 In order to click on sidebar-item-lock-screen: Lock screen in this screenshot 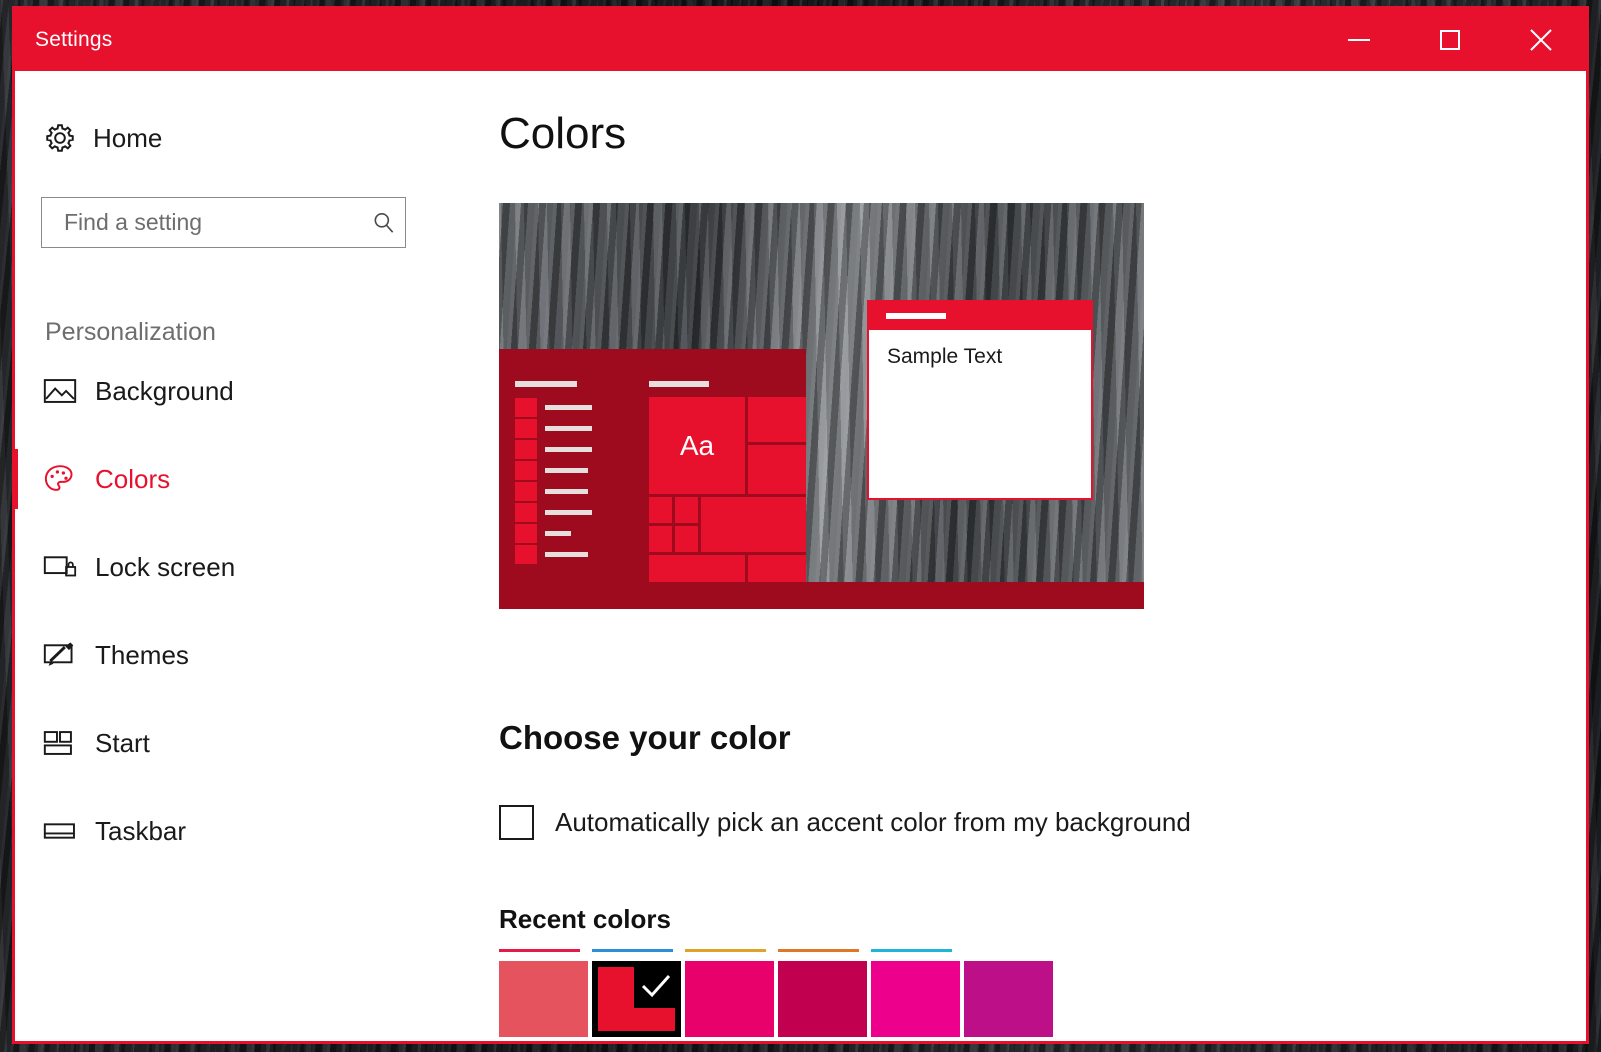, I will do `click(242, 567)`.